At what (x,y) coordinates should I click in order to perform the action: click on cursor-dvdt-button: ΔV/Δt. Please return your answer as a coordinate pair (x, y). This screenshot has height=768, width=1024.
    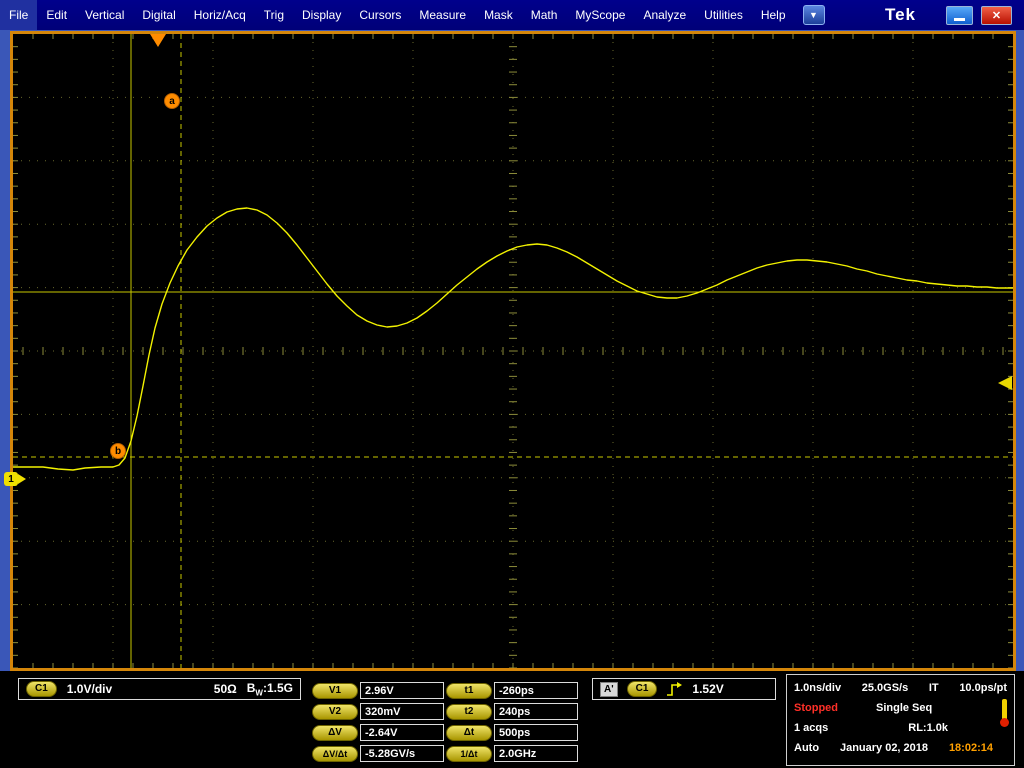
    Looking at the image, I should click on (335, 754).